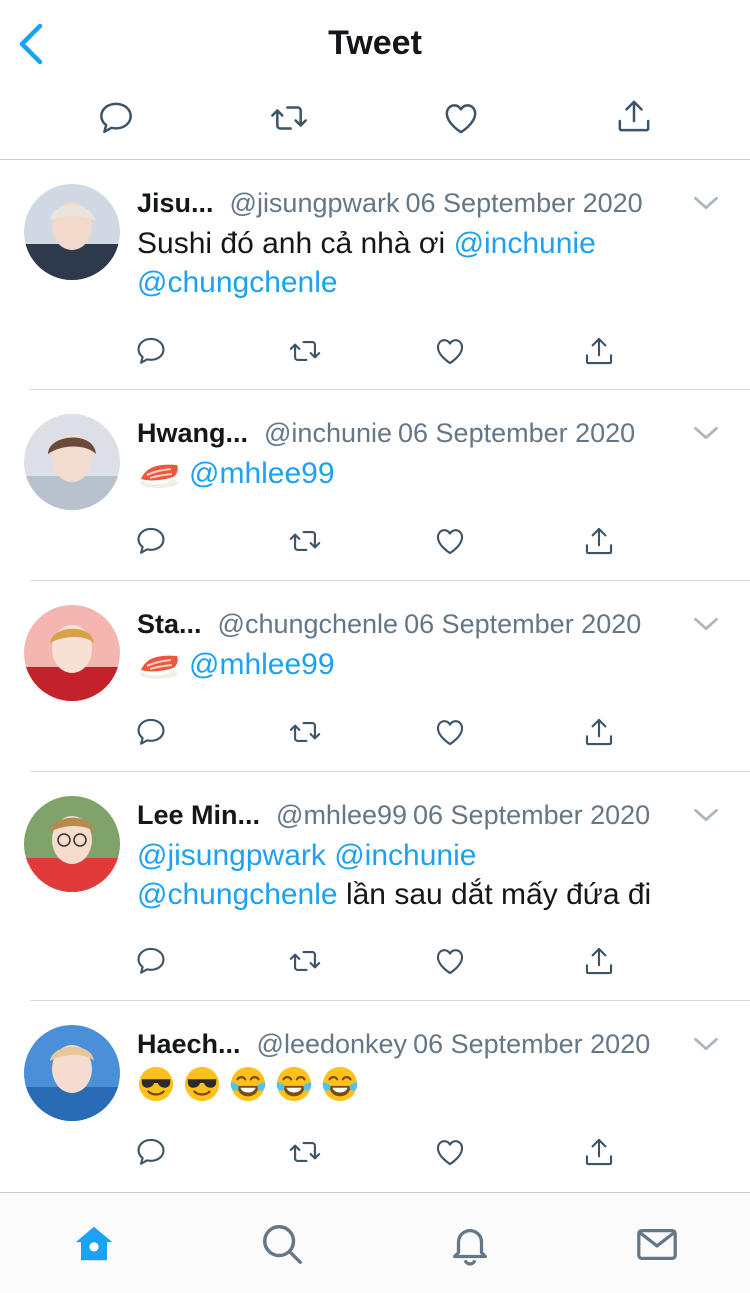  Describe the element at coordinates (295, 243) in the screenshot. I see `tweet-text-plain: Sushi đó anh cả nhà ơi` at that location.